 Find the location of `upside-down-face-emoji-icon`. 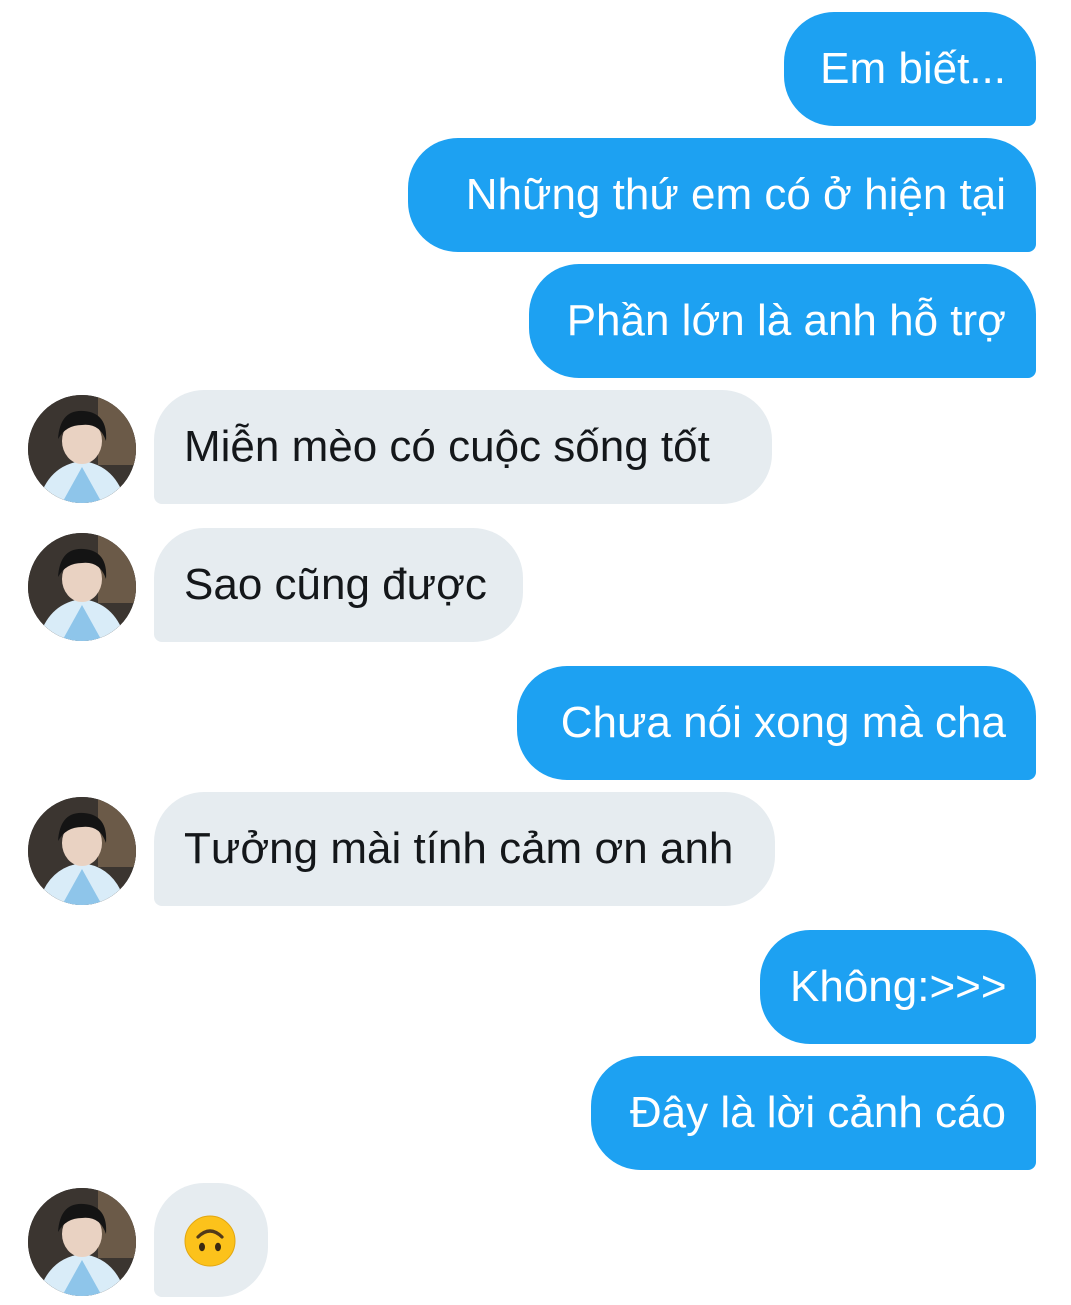

upside-down-face-emoji-icon is located at coordinates (210, 1241).